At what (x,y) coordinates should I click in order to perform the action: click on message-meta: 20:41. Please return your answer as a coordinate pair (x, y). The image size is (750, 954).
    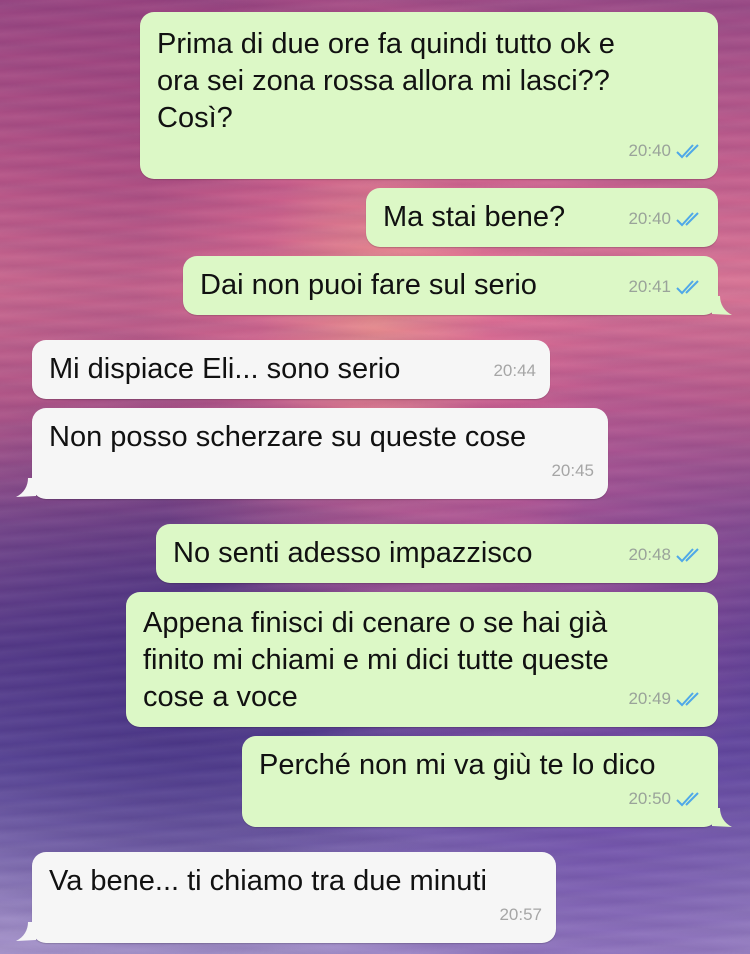
    Looking at the image, I should click on (666, 286).